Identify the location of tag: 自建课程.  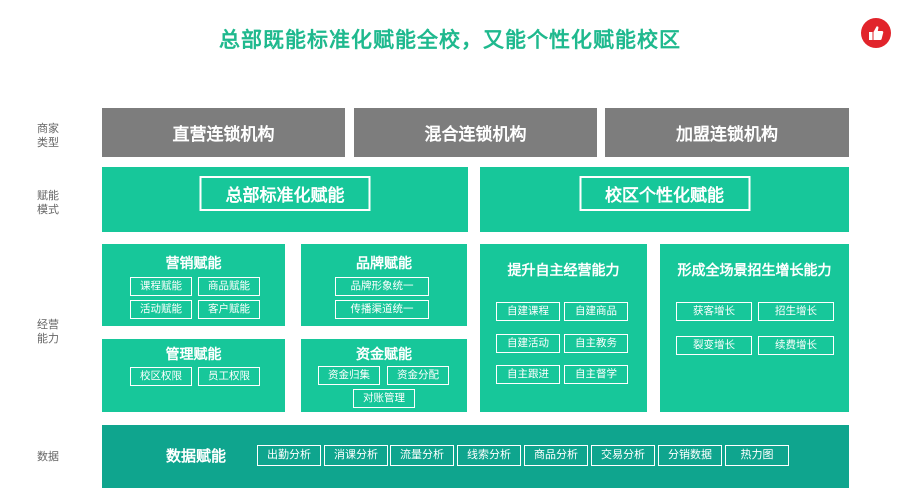
(528, 311).